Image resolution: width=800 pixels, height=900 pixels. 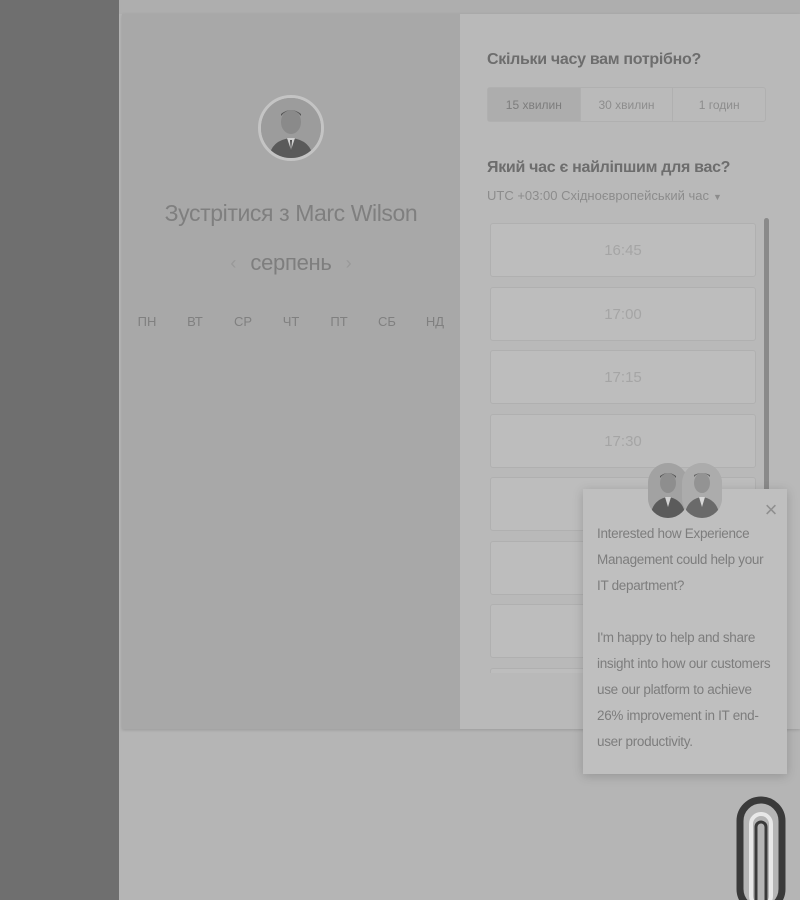 I want to click on timezone-selector: UTC +03:00 Східноєвропейський час ▼, so click(x=604, y=195).